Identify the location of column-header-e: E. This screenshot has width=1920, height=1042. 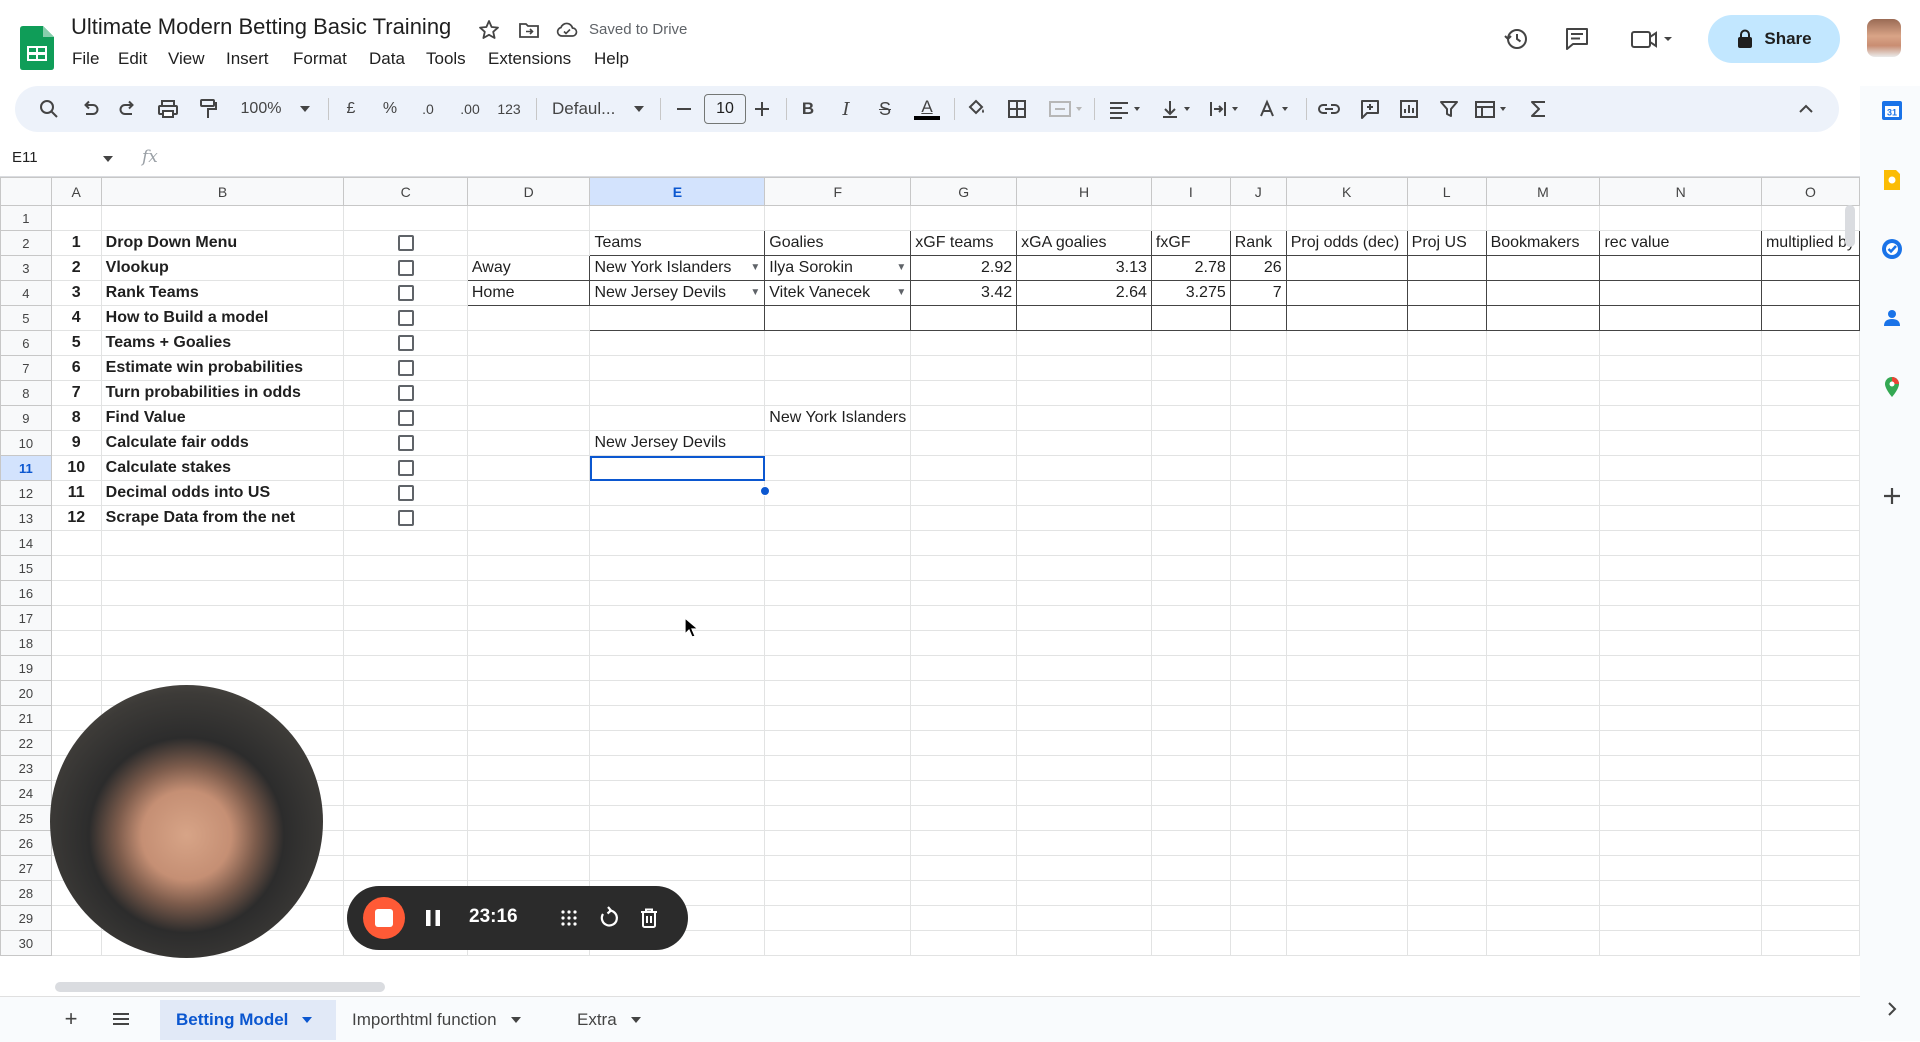
(677, 191).